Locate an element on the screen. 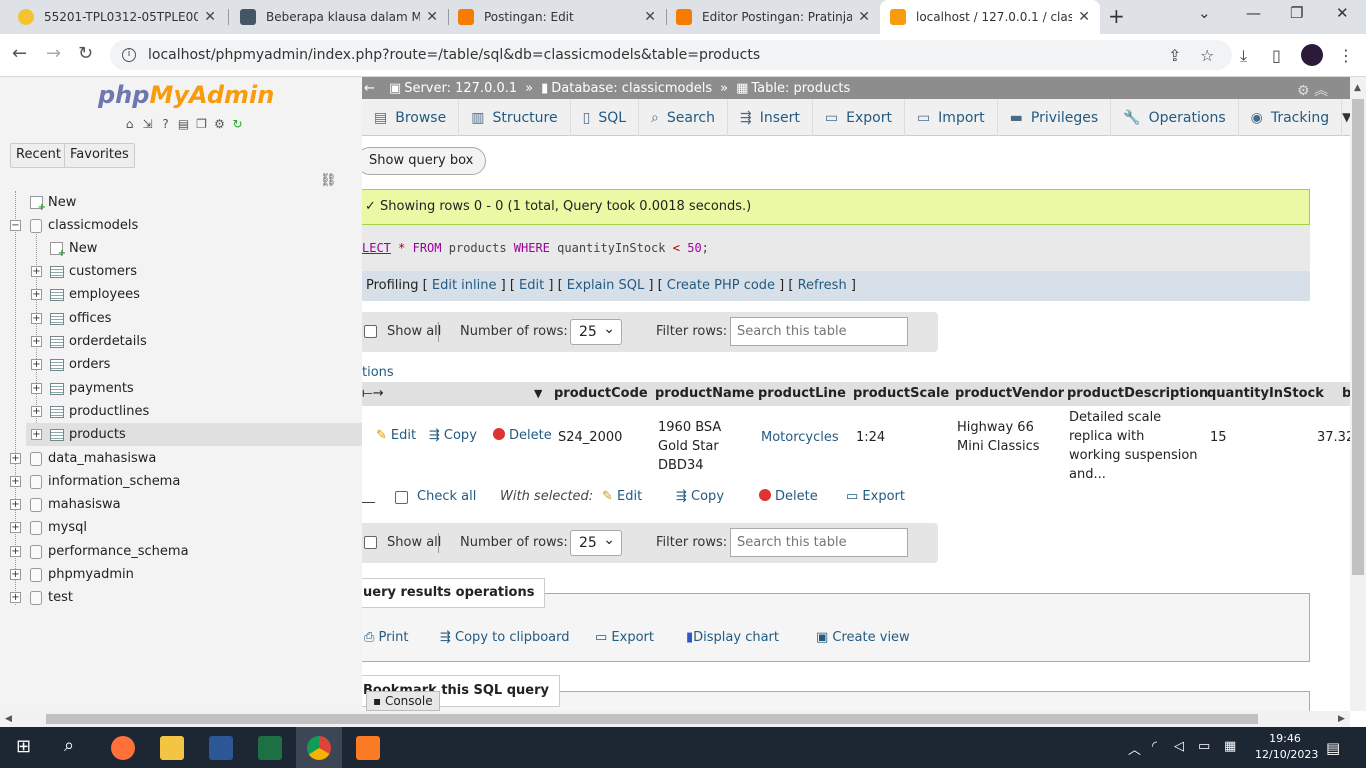 This screenshot has width=1366, height=768. scroll-up-icon: ▲ is located at coordinates (1357, 88).